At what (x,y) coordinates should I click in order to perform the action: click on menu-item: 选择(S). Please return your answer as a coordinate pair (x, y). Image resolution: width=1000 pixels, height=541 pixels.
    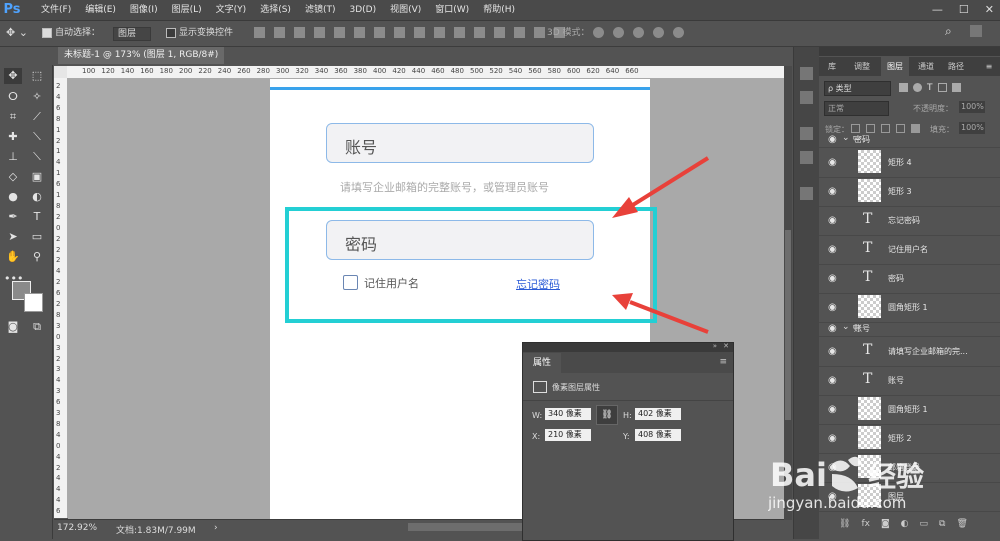
    Looking at the image, I should click on (275, 10).